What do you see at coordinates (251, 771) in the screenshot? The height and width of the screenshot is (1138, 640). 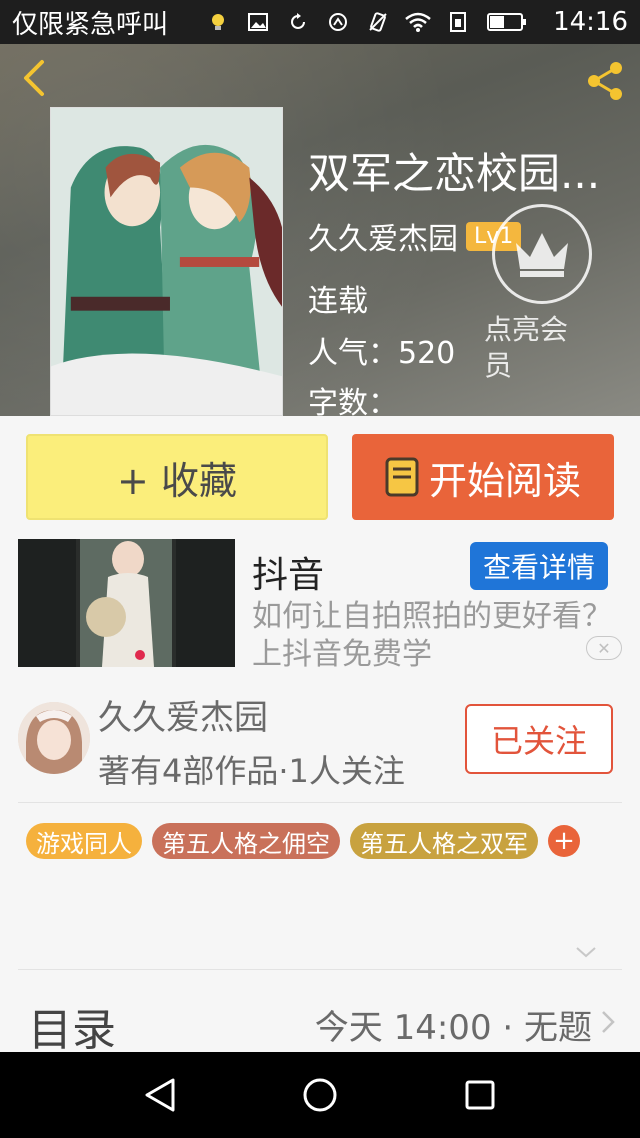 I see `author-card-stats: 著有4部作品·1人关注` at bounding box center [251, 771].